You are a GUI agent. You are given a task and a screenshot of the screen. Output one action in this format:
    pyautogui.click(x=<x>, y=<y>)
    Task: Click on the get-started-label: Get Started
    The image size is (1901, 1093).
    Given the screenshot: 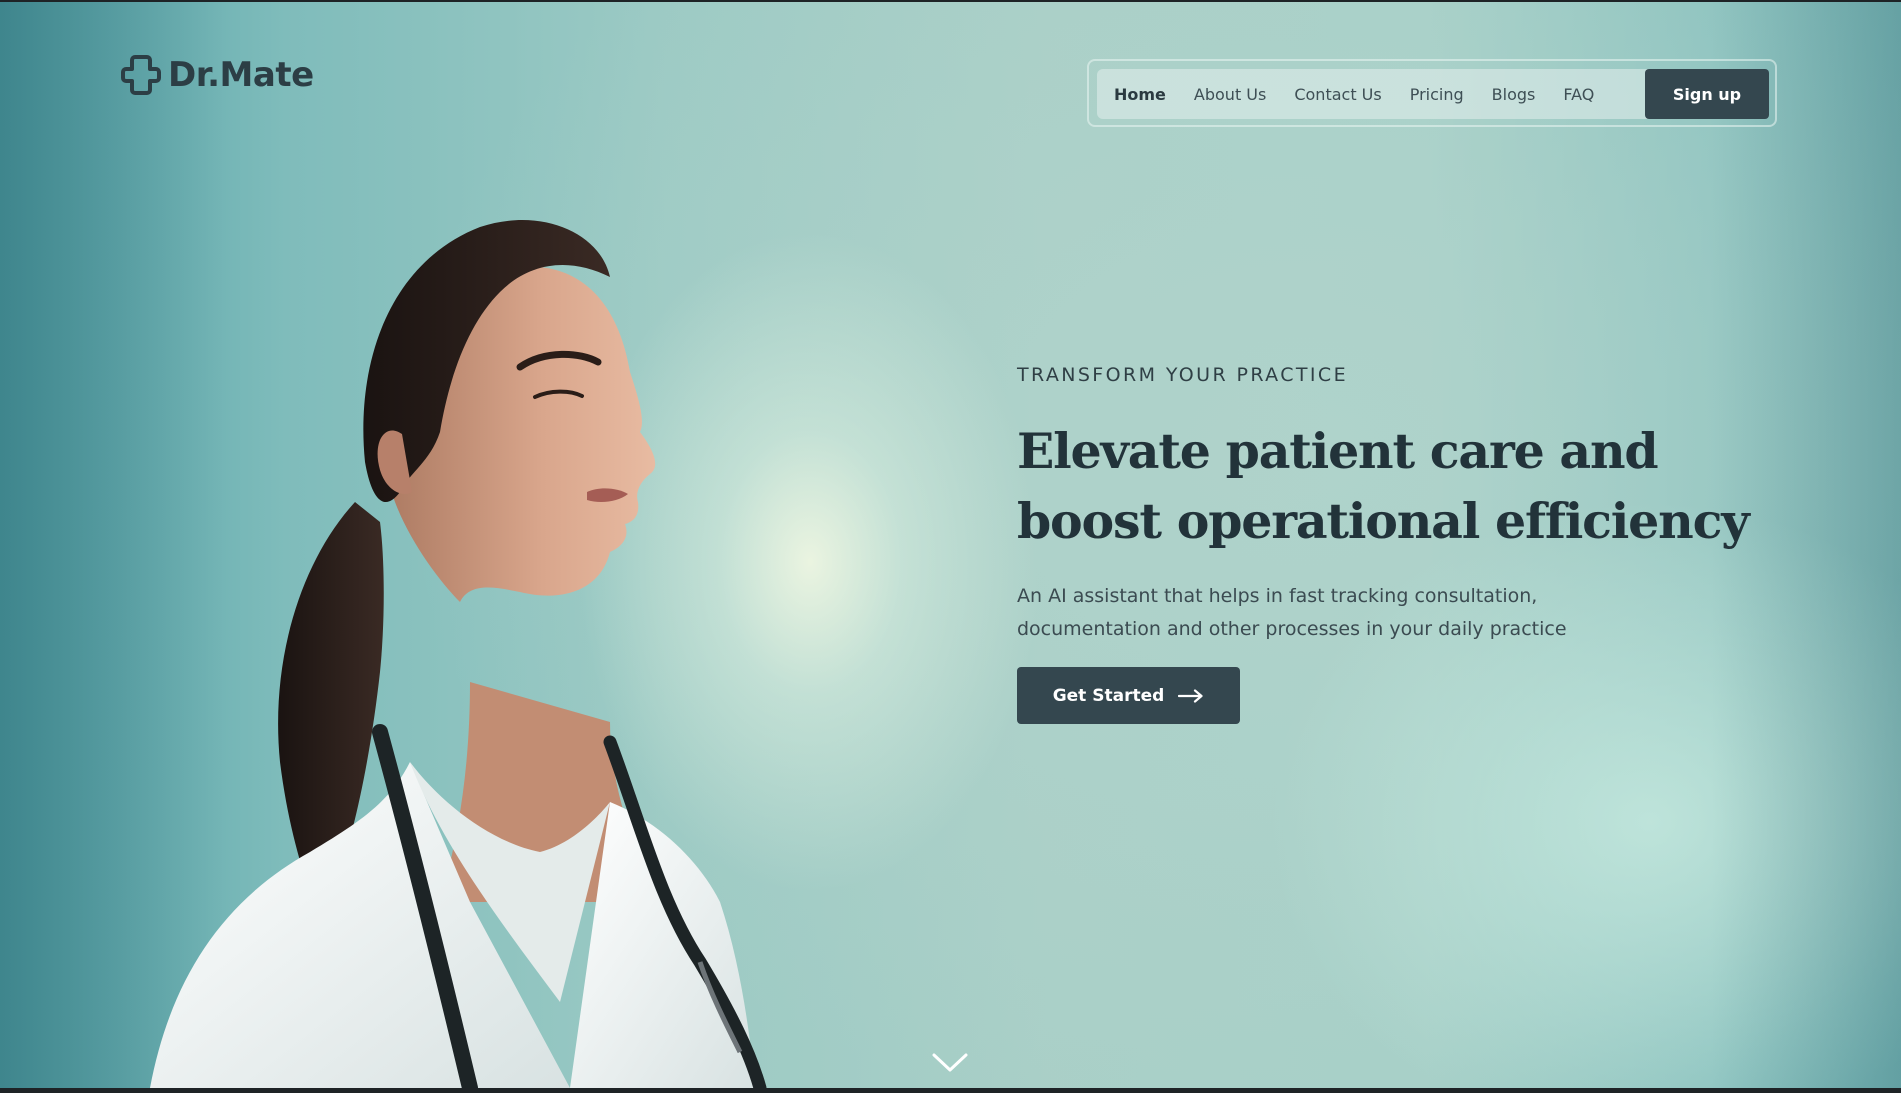 What is the action you would take?
    pyautogui.click(x=1108, y=695)
    